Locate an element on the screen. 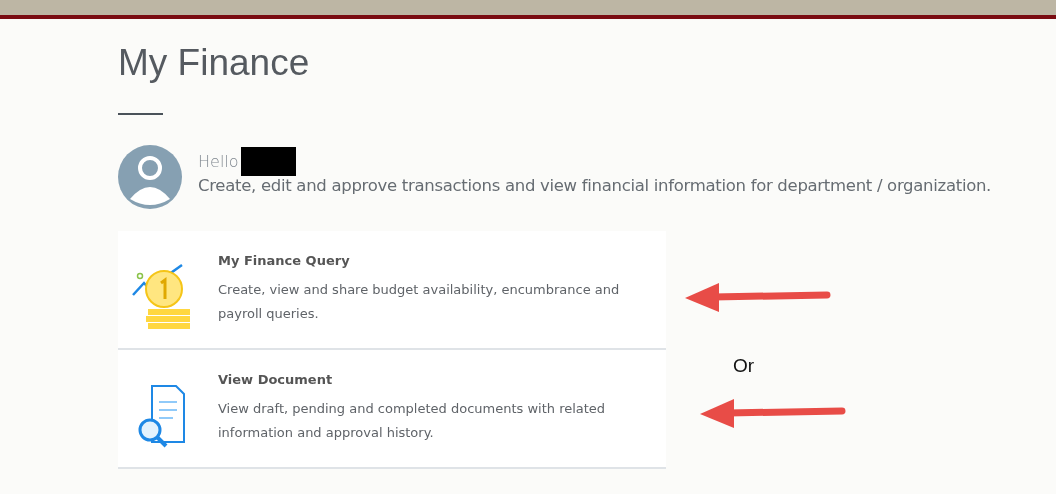 The width and height of the screenshot is (1056, 494). greeting-description: Create, edit and approve transactions and view financial information for department / organization. is located at coordinates (595, 186).